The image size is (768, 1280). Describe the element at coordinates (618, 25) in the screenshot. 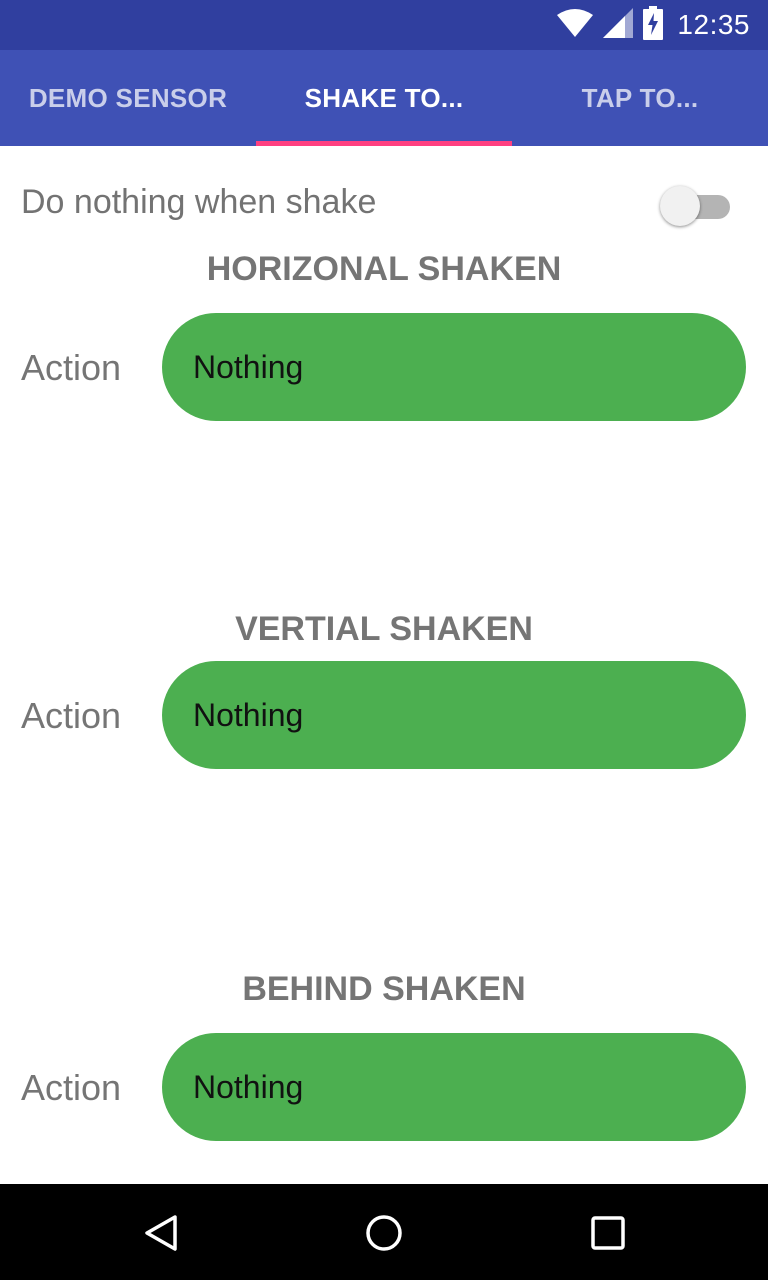

I see `cell-signal-icon` at that location.